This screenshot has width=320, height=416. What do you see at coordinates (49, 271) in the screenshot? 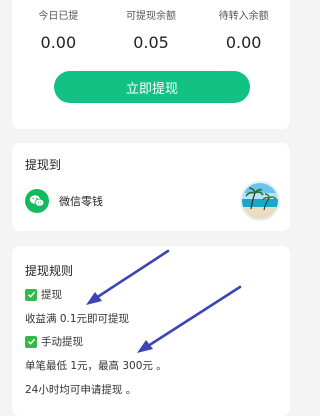
I see `withdraw-rules-title: 提现规则` at bounding box center [49, 271].